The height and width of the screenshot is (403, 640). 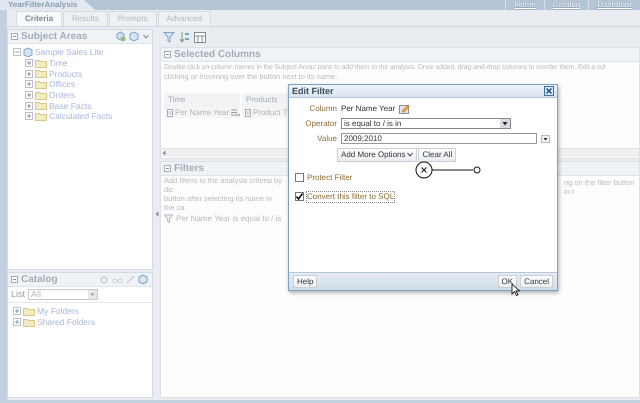 I want to click on checkbox-label: Convert this filter to SQL, so click(x=350, y=197).